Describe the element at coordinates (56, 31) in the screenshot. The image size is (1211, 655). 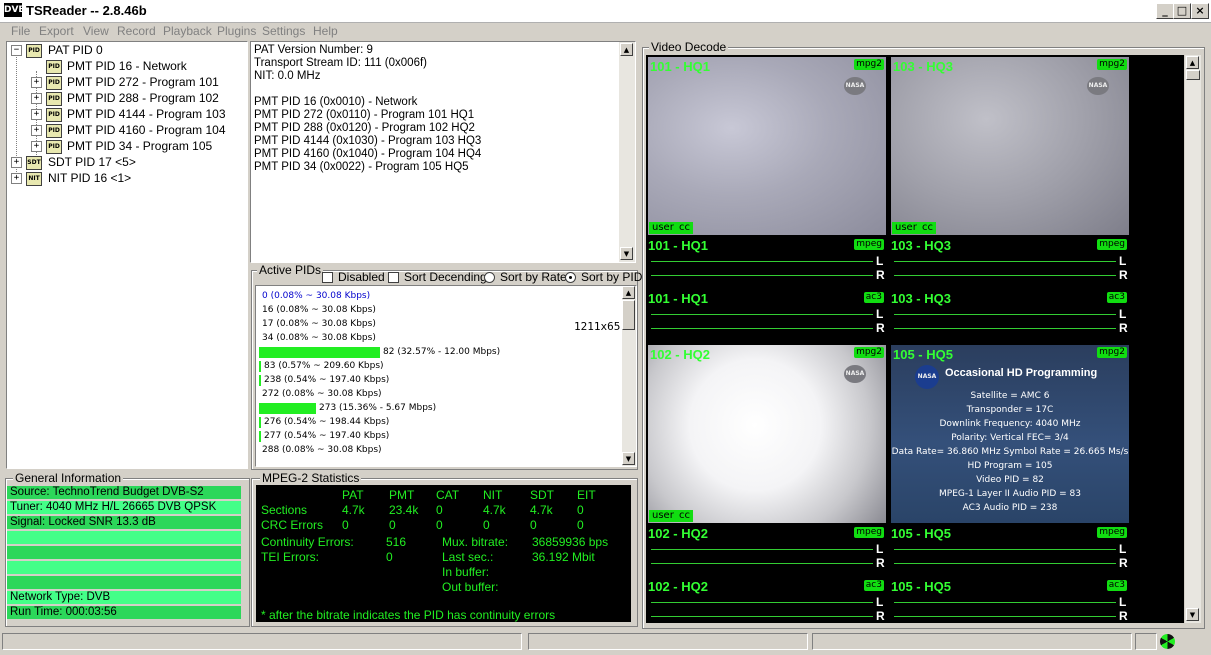
I see `menu-export: Export` at that location.